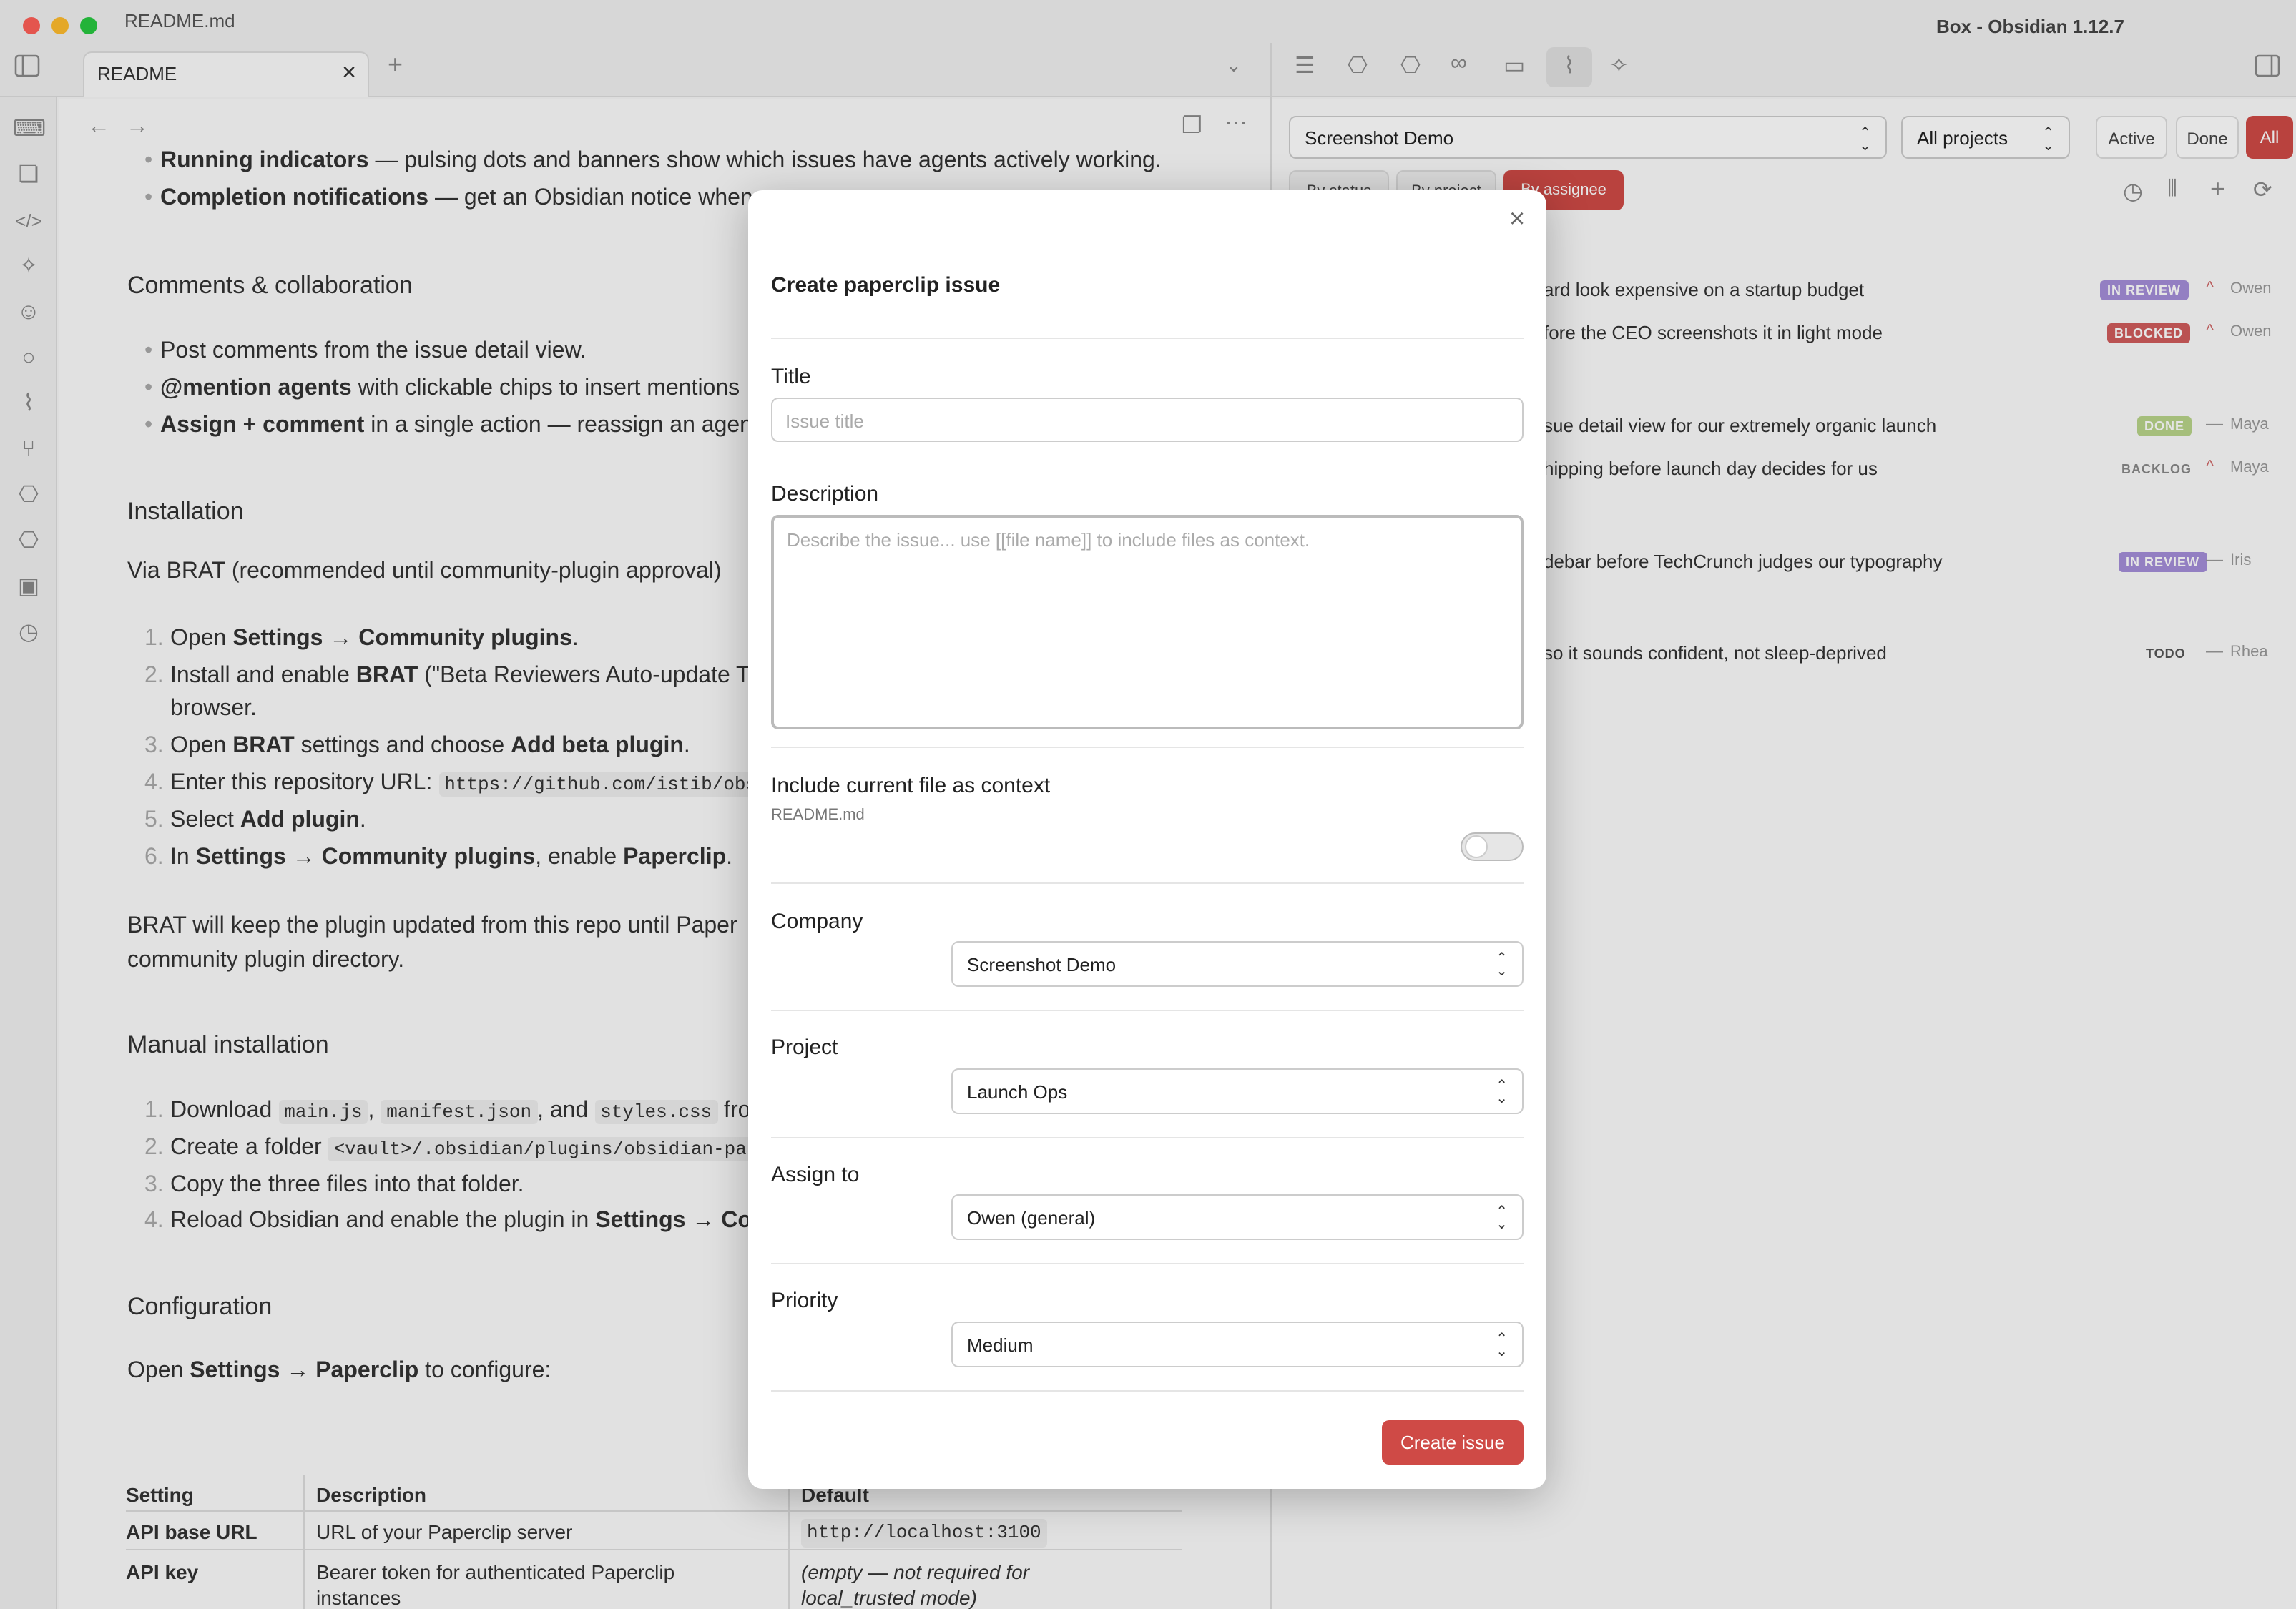 The image size is (2296, 1609). Describe the element at coordinates (1453, 1442) in the screenshot. I see `create-issue-button: Create issue` at that location.